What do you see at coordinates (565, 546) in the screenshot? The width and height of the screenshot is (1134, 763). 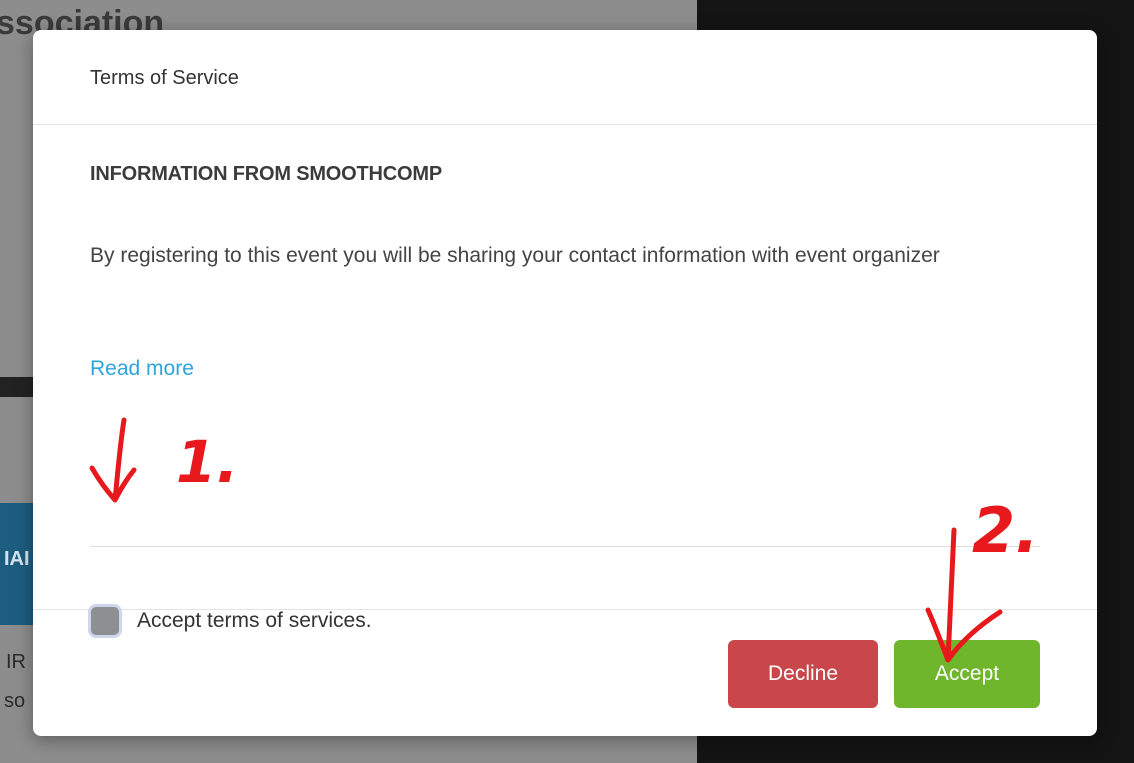 I see `divider` at bounding box center [565, 546].